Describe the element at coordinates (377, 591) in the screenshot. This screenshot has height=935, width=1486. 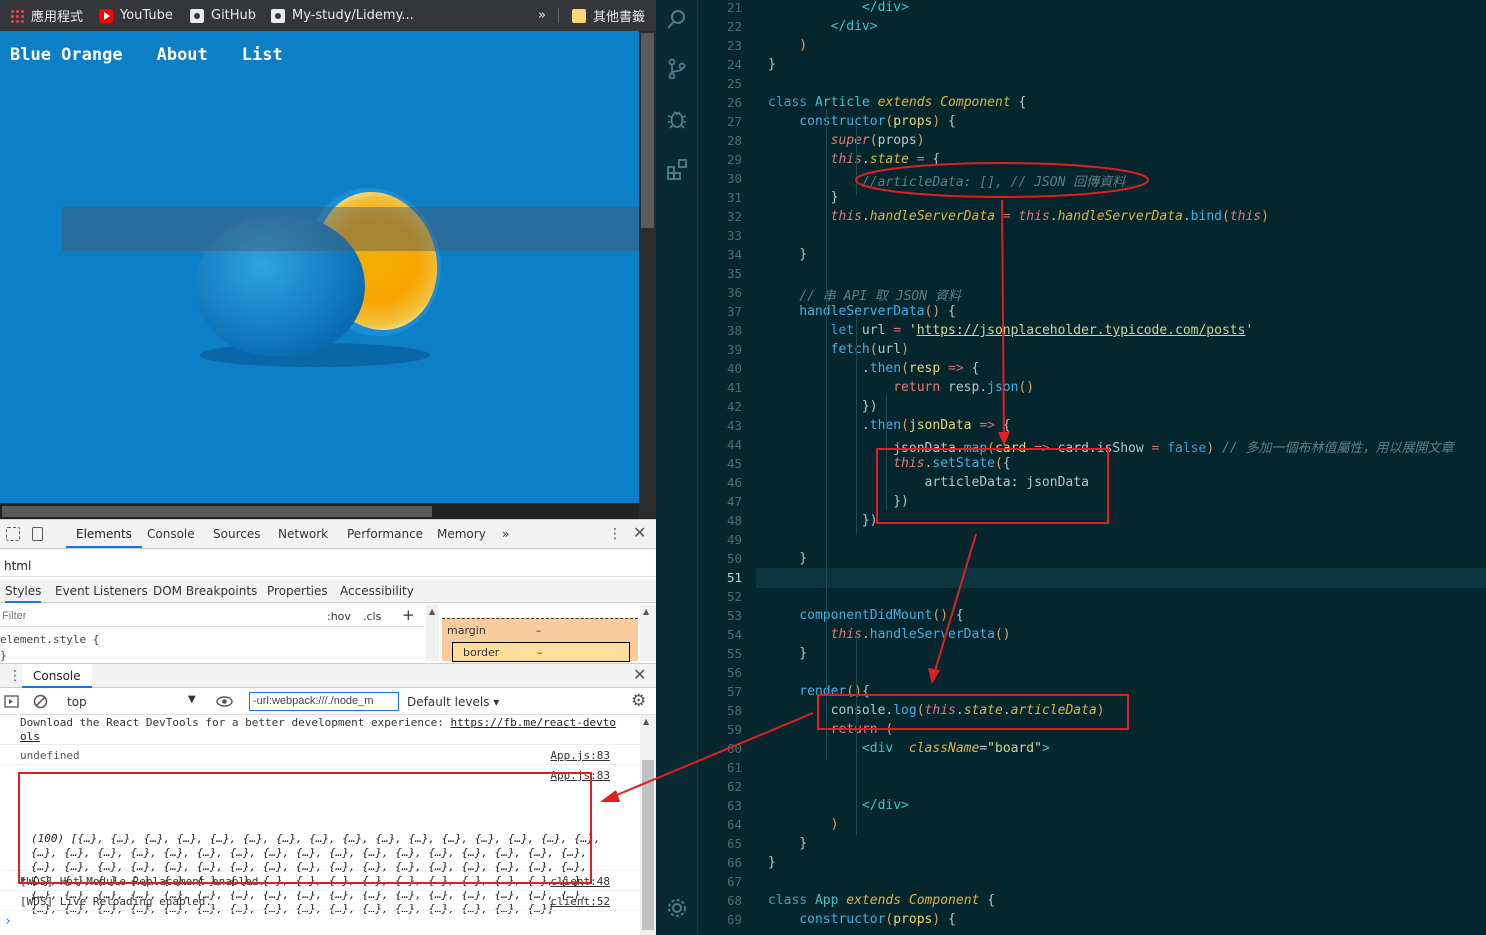
I see `tab-accessibility: Accessibility` at that location.